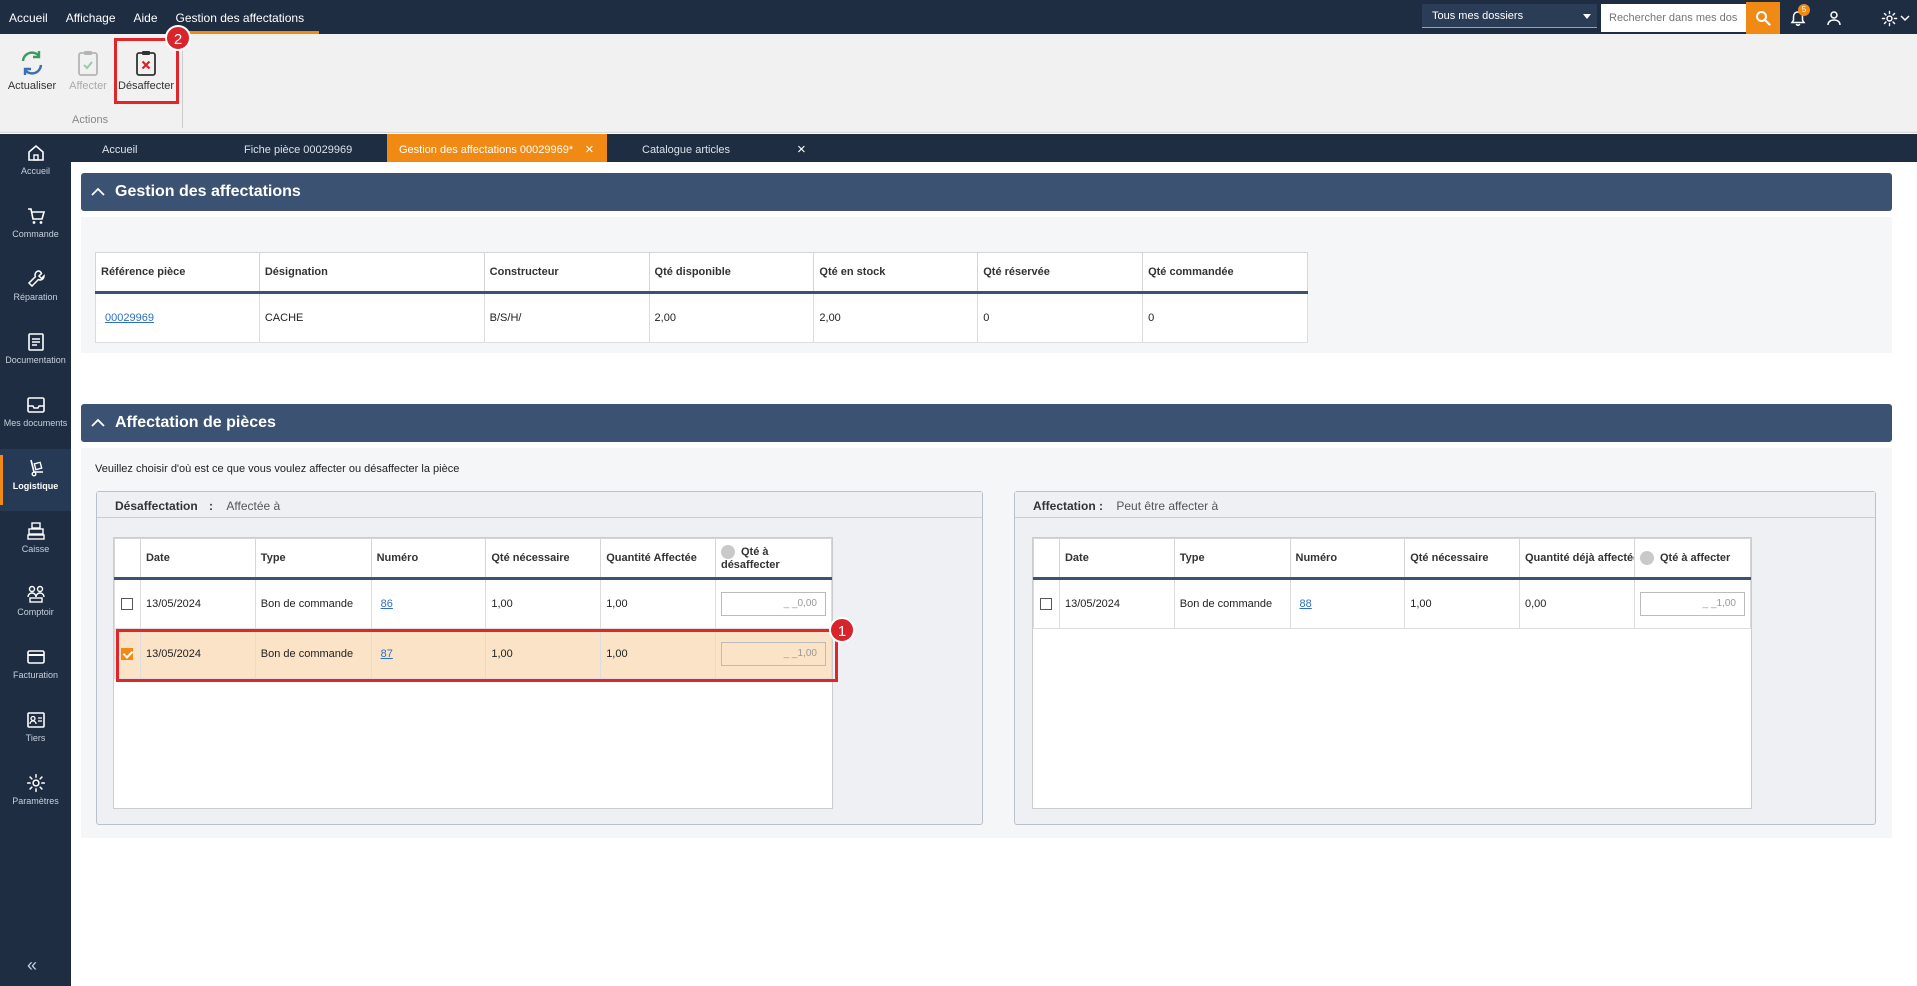 This screenshot has height=986, width=1917. What do you see at coordinates (658, 603) in the screenshot?
I see `cell-qte-affectee: 1,00` at bounding box center [658, 603].